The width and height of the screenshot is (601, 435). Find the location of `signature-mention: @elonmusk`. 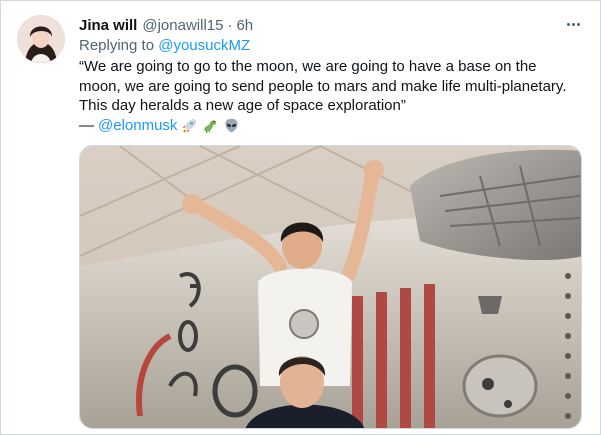

signature-mention: @elonmusk is located at coordinates (137, 126).